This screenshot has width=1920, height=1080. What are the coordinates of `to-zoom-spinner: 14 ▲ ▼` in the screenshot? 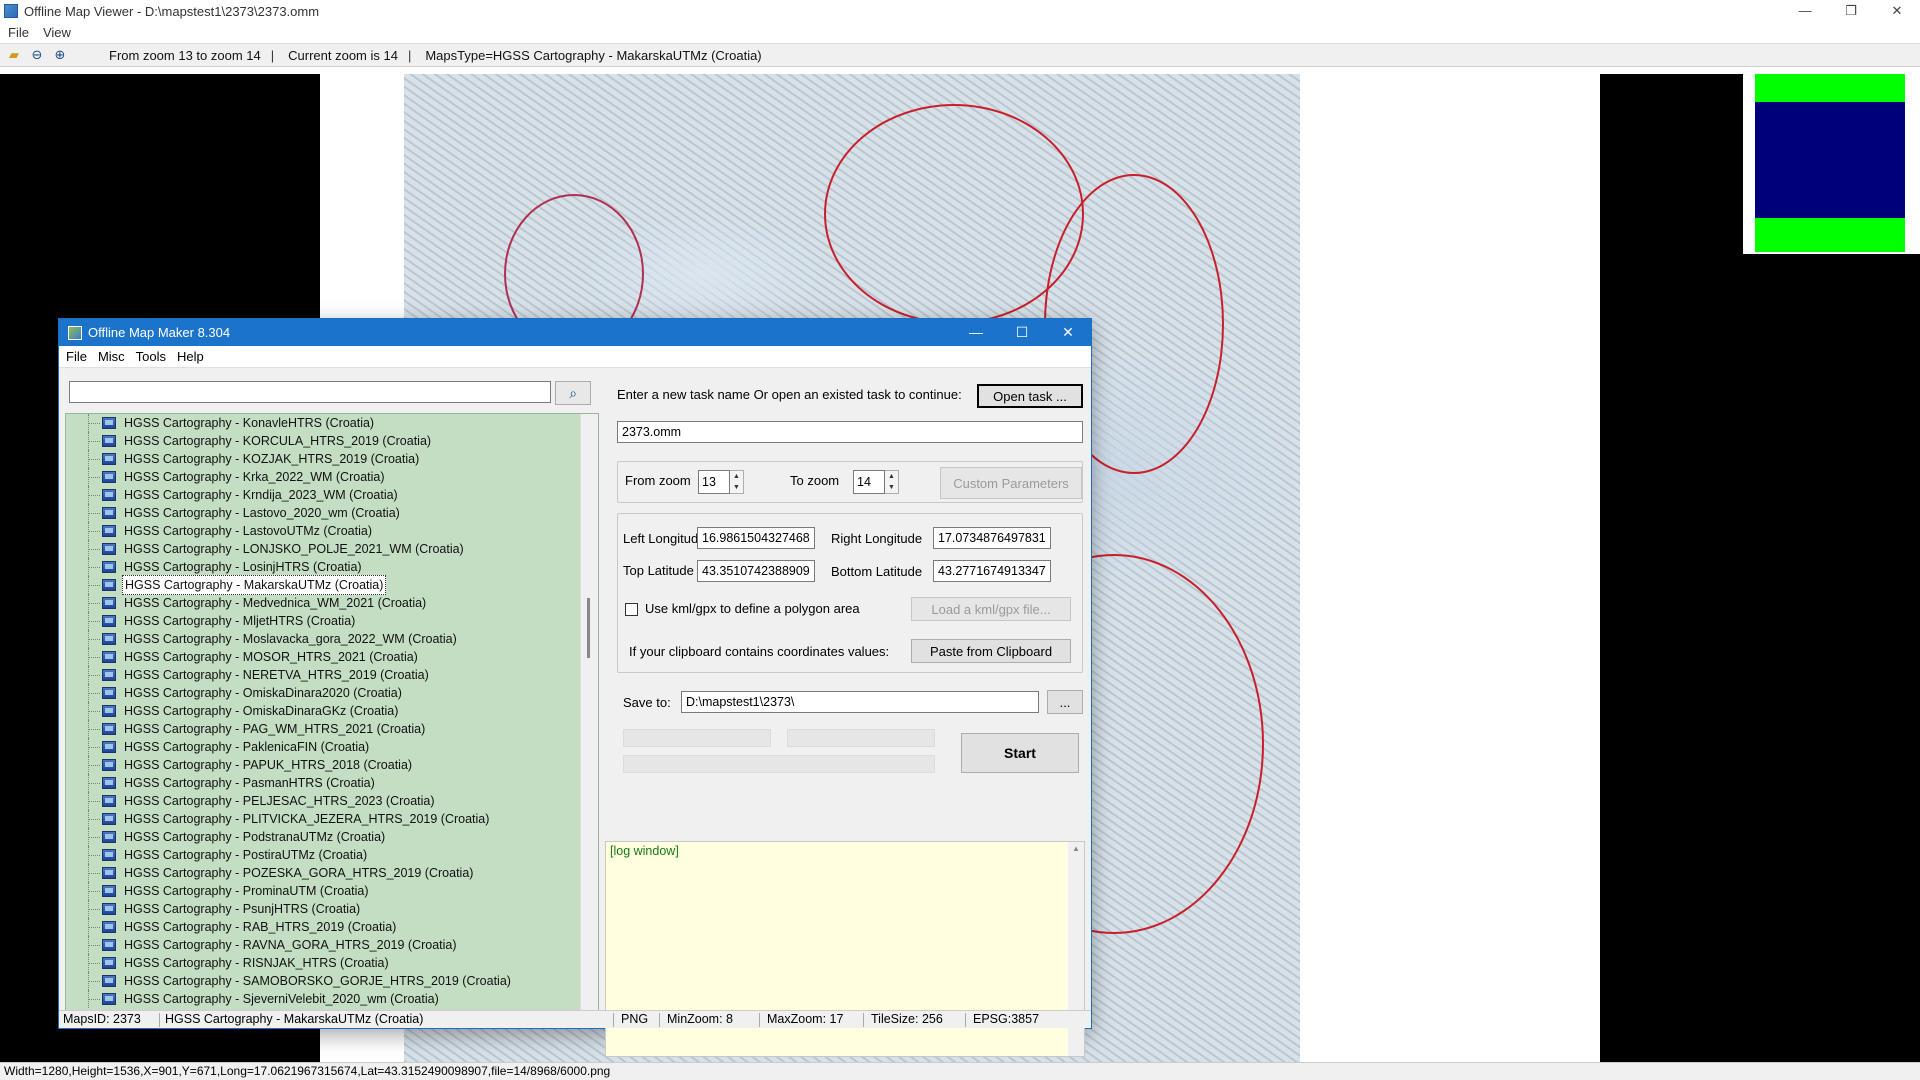 It's located at (876, 482).